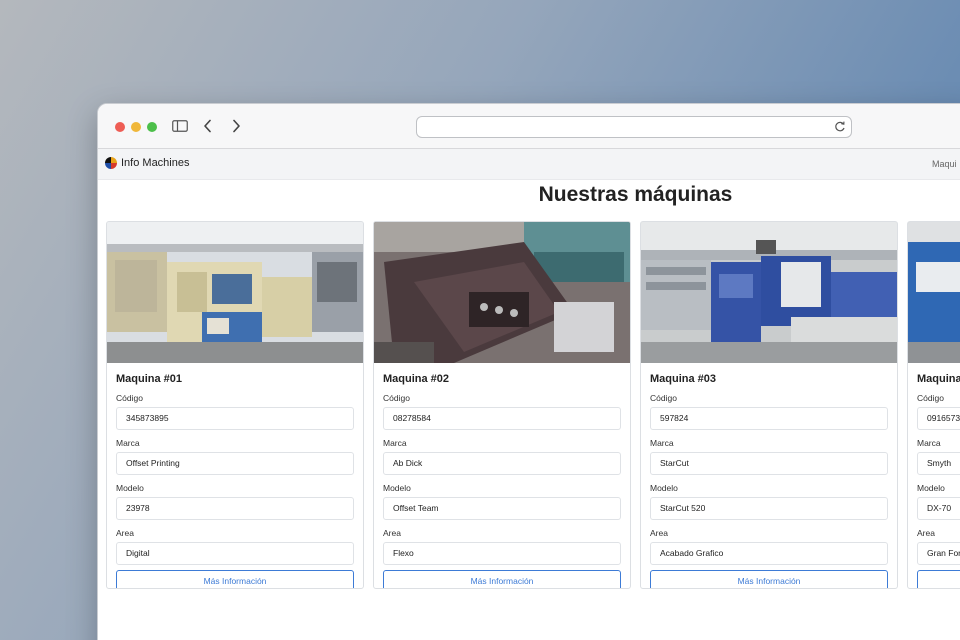  What do you see at coordinates (944, 164) in the screenshot?
I see `nav-link-maquinas: Maqui` at bounding box center [944, 164].